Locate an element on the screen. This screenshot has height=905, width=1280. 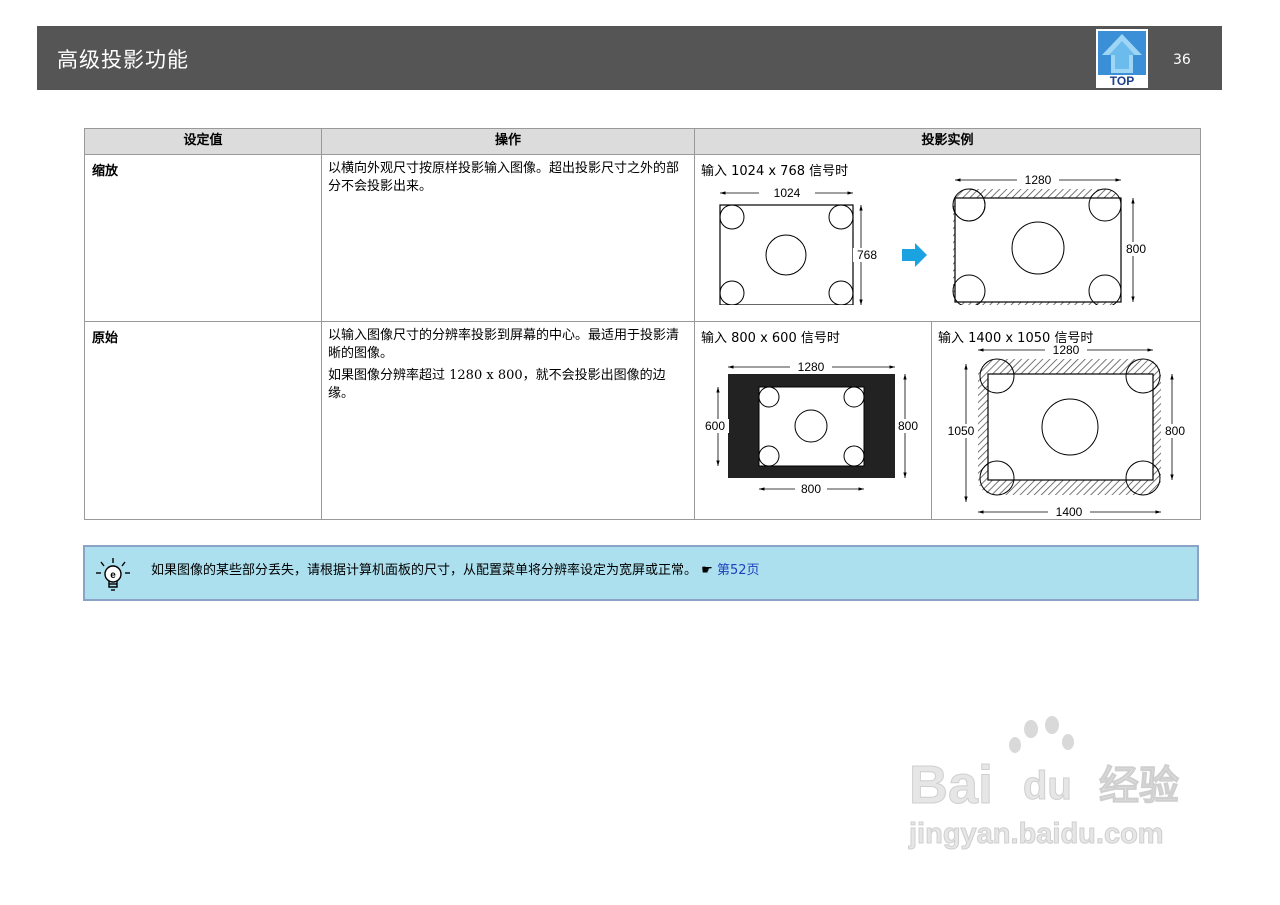
column-header-example: 投影实例 is located at coordinates (947, 141).